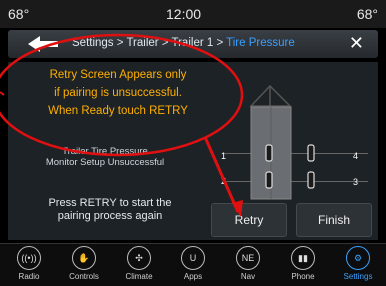 Image resolution: width=386 pixels, height=286 pixels. I want to click on dock-label: Settings, so click(358, 276).